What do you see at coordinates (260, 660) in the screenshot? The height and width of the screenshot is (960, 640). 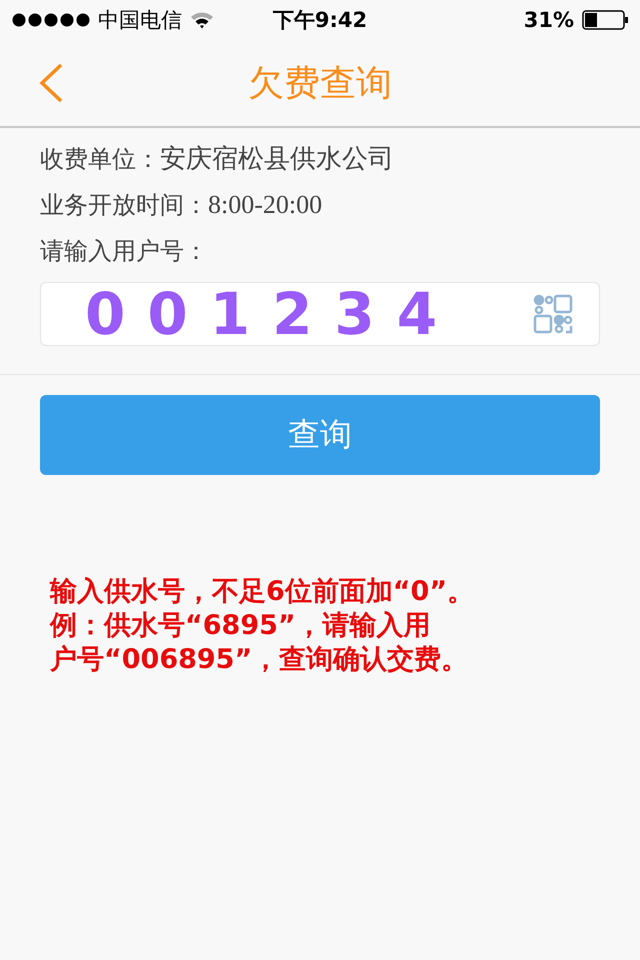 I see `instruction-note: 户号“006895”，查询确认交费。` at bounding box center [260, 660].